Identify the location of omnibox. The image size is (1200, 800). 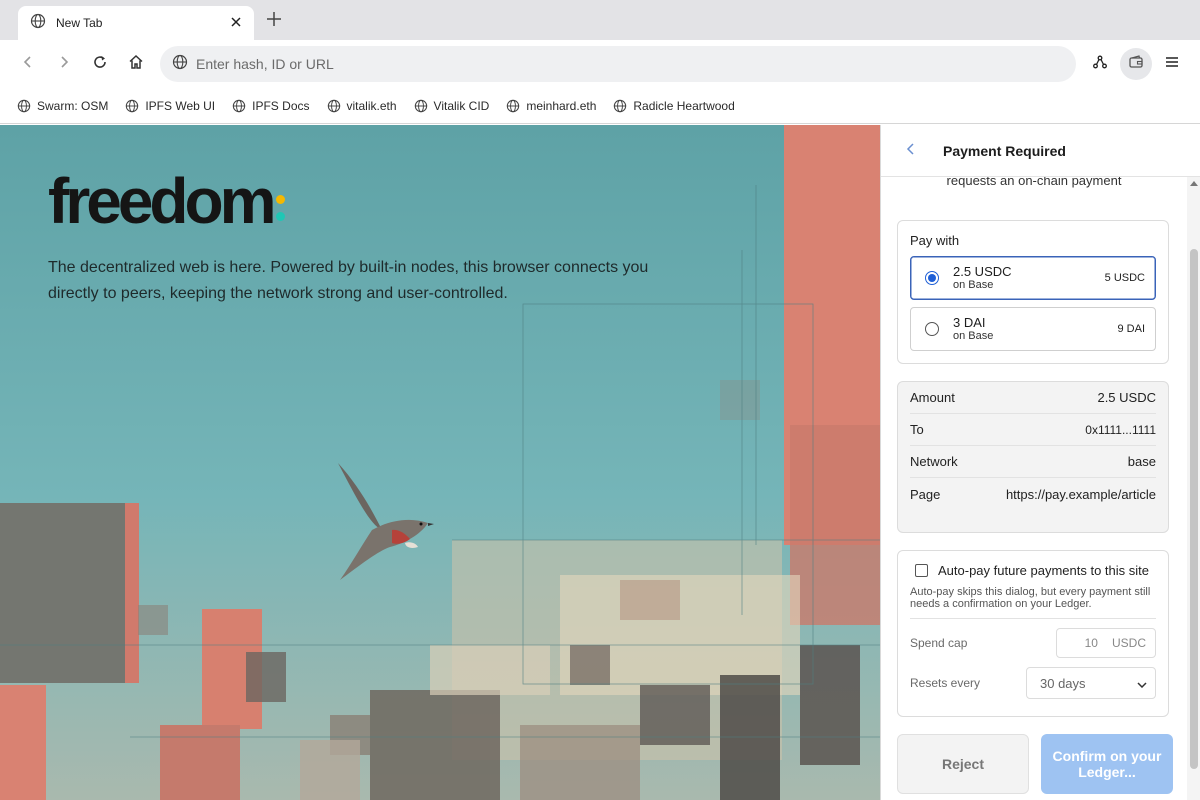
(618, 64).